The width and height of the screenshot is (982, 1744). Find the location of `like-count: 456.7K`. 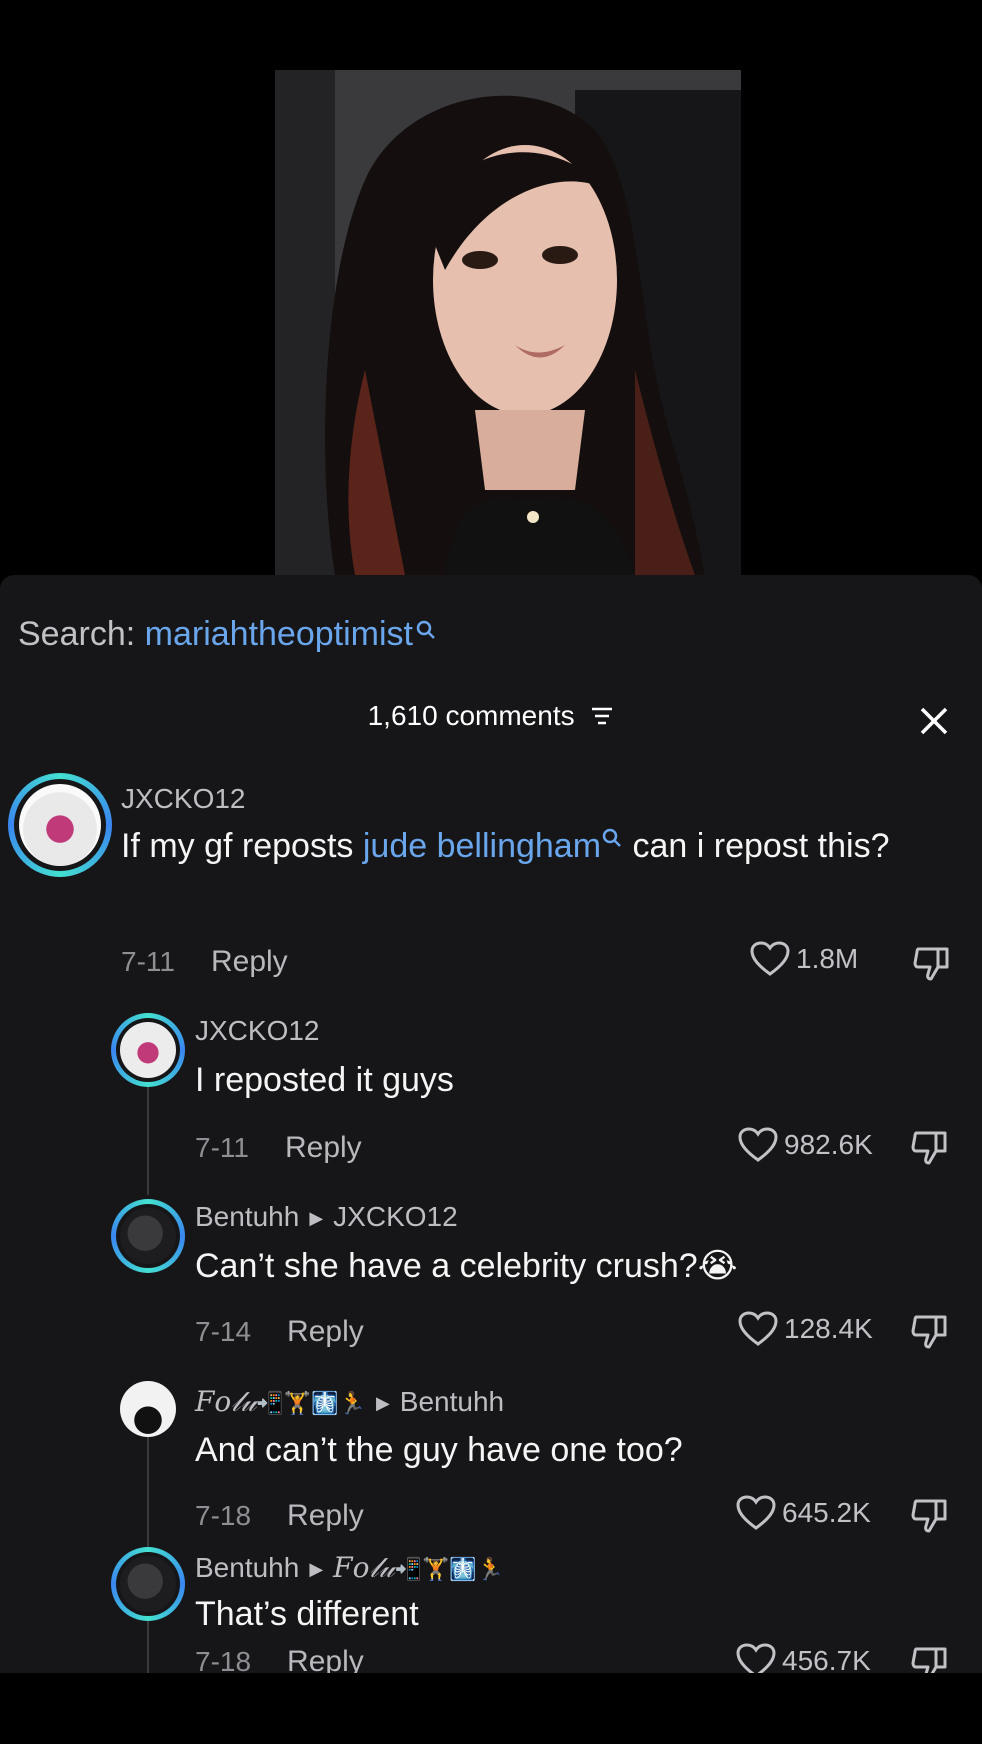

like-count: 456.7K is located at coordinates (826, 1659).